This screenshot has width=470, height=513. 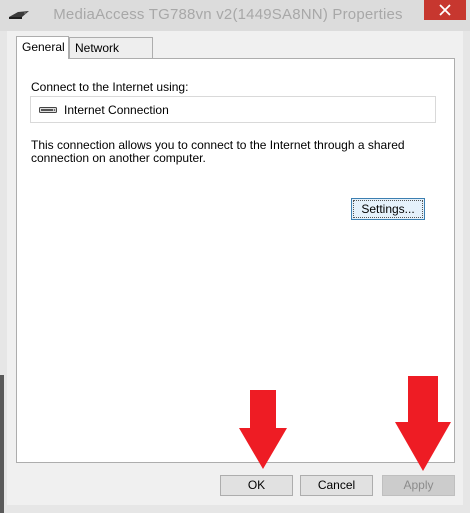 What do you see at coordinates (418, 485) in the screenshot?
I see `apply-button: Apply` at bounding box center [418, 485].